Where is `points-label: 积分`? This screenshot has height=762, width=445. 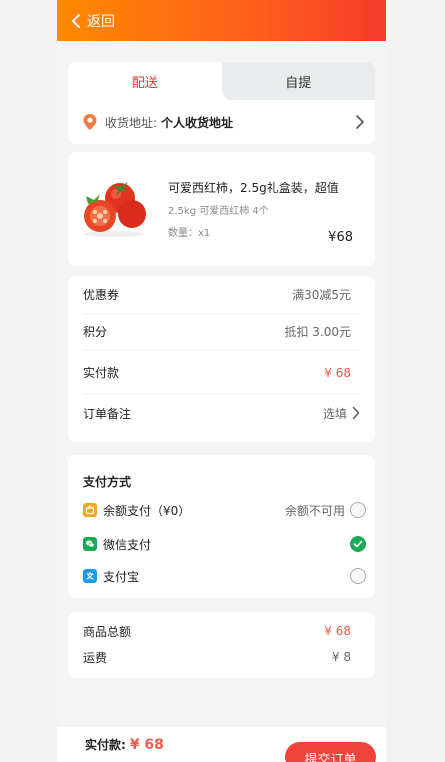 points-label: 积分 is located at coordinates (95, 332).